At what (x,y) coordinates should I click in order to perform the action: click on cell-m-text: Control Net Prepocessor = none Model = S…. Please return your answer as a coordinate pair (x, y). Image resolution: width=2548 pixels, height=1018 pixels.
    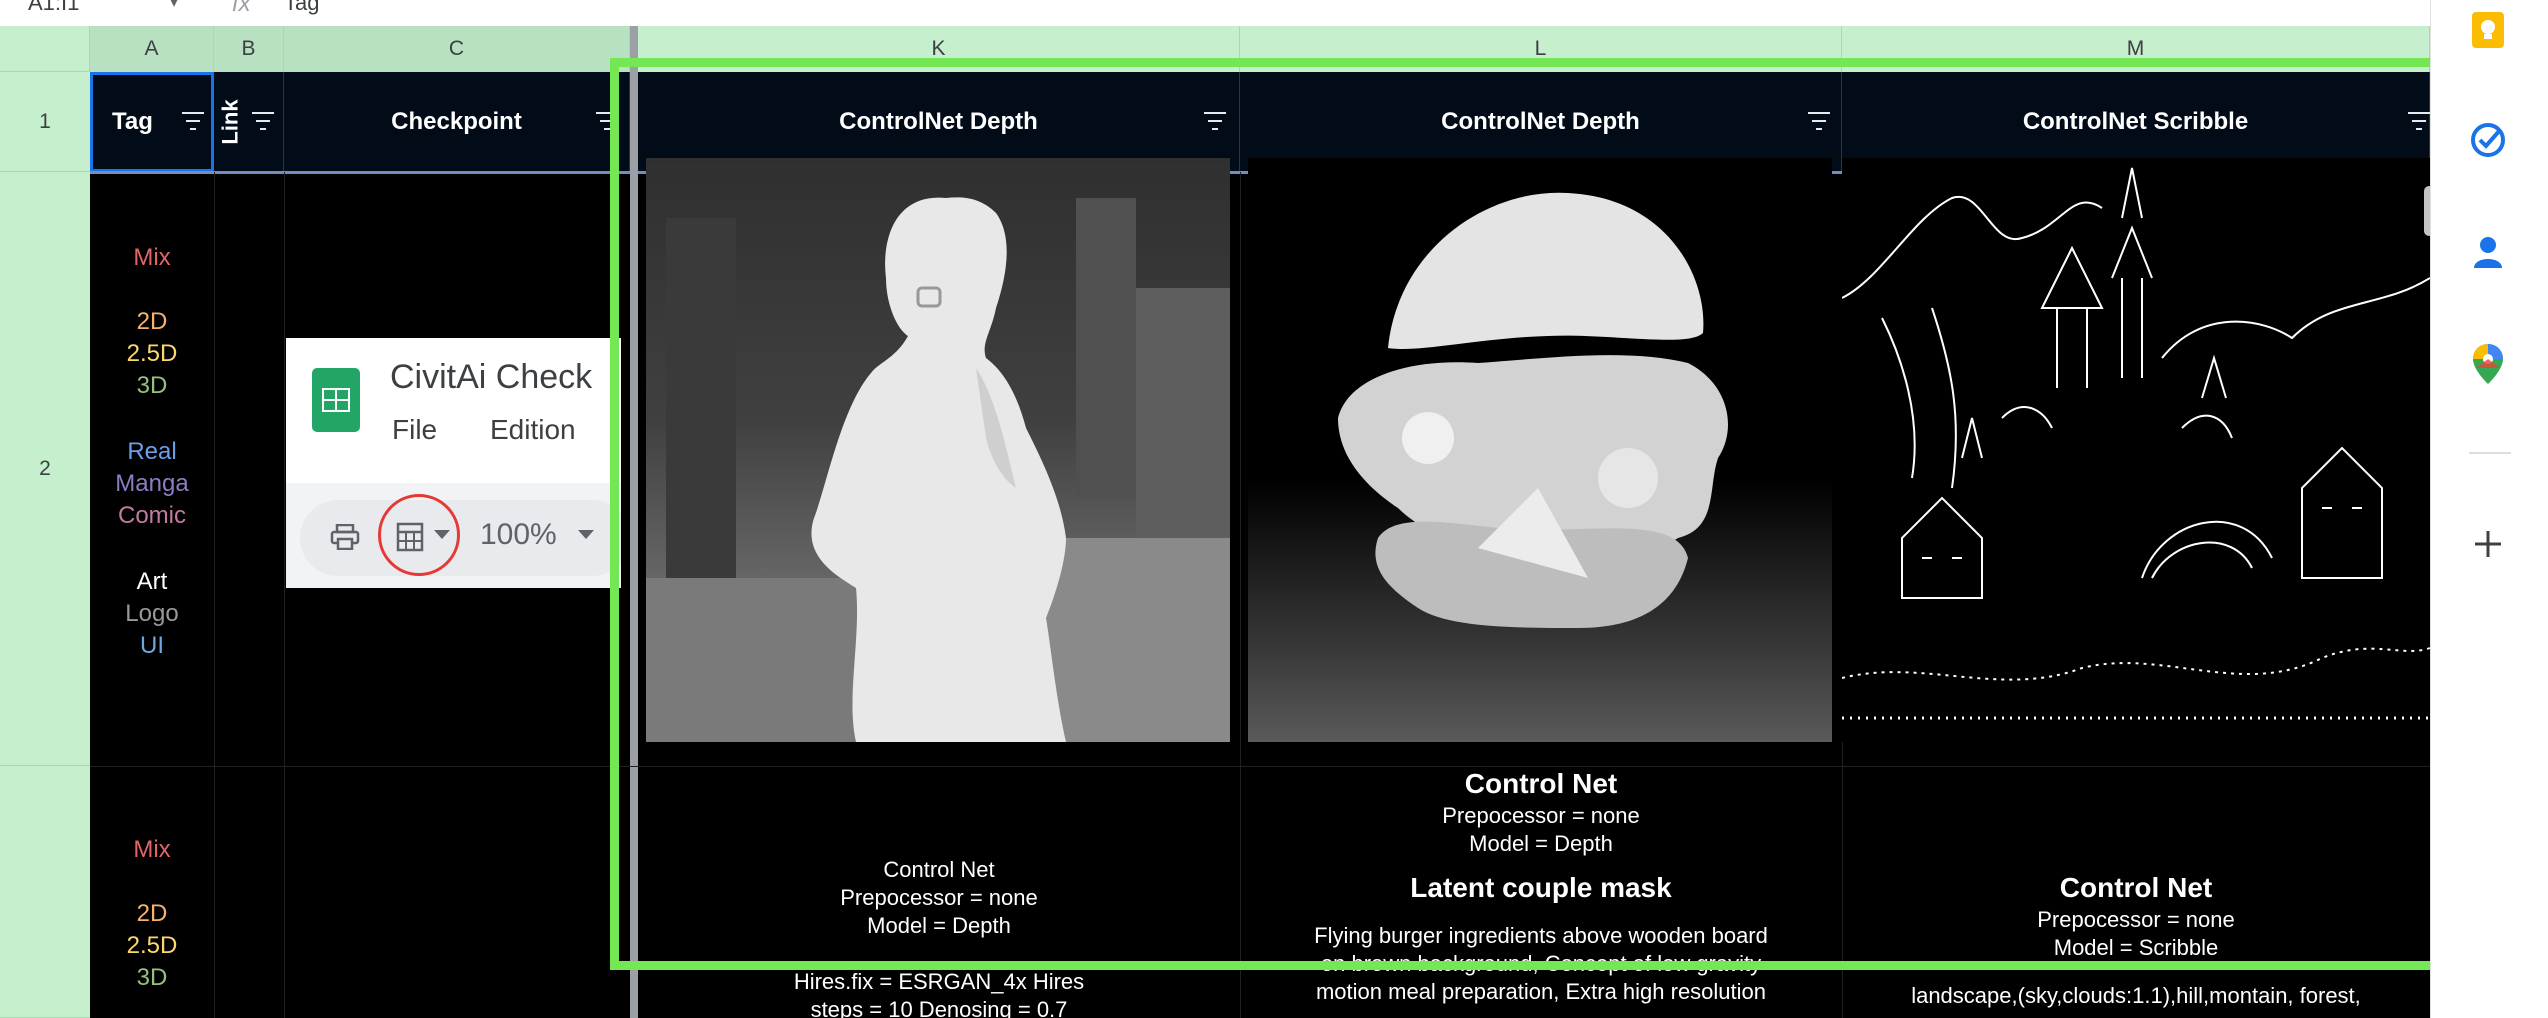
    Looking at the image, I should click on (2136, 940).